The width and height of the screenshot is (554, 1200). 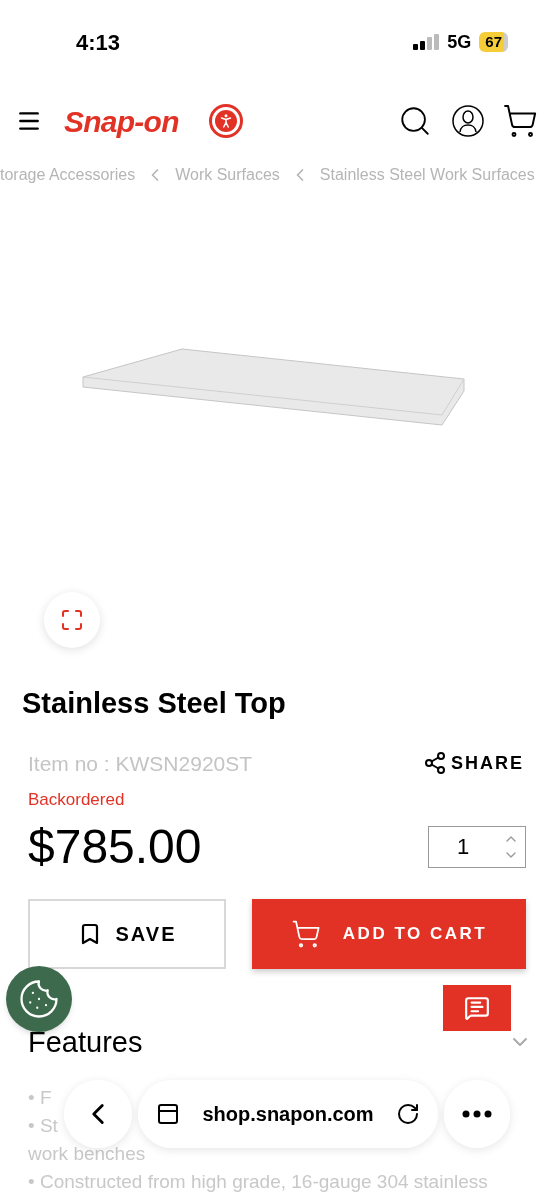 I want to click on share-icon, so click(x=435, y=763).